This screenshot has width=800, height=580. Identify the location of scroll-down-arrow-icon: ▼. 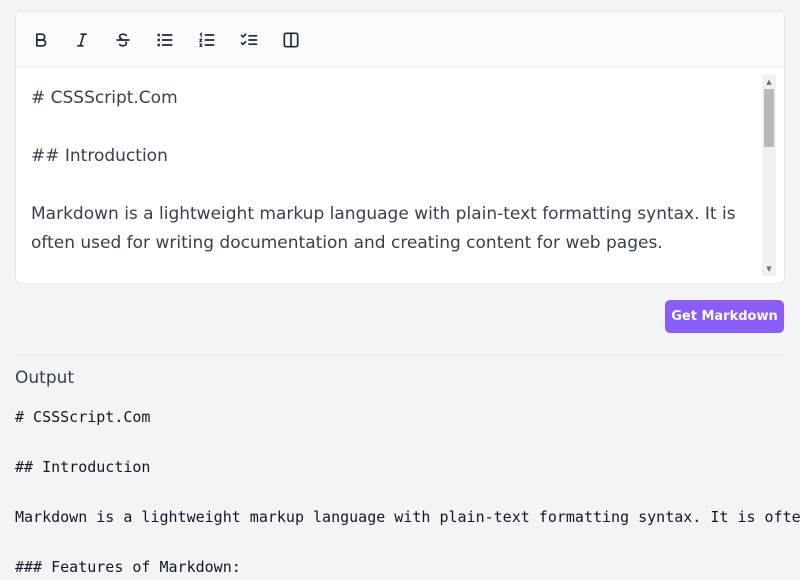
(769, 269).